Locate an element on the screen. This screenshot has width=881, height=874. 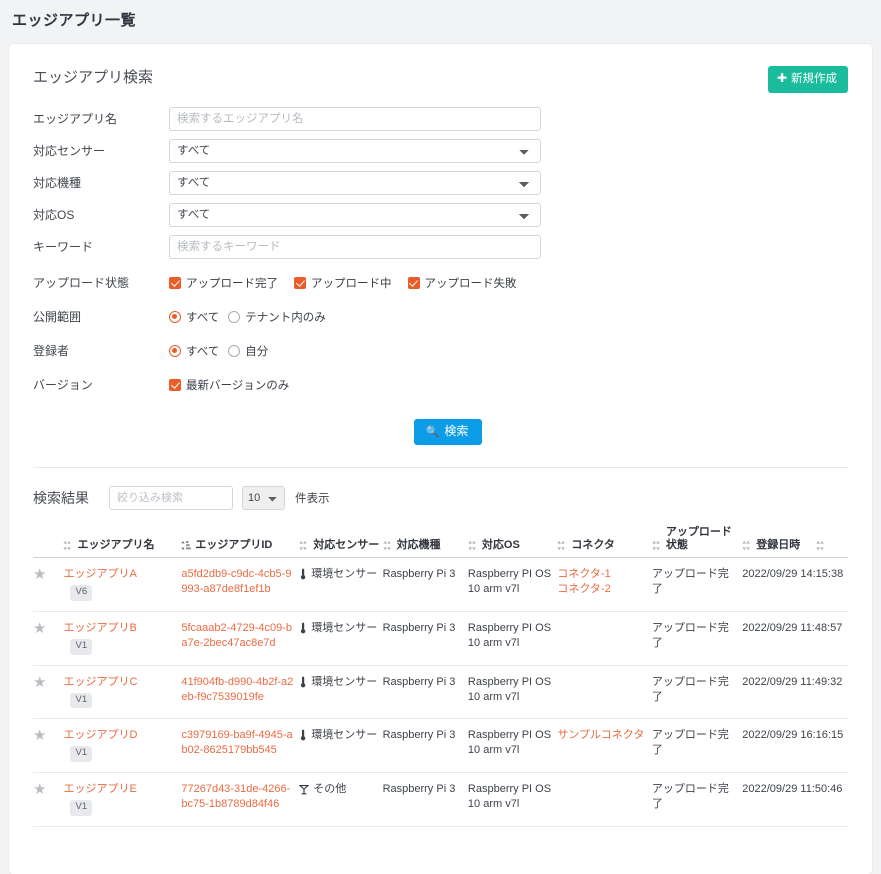
favorite-cell: ★ is located at coordinates (48, 799).